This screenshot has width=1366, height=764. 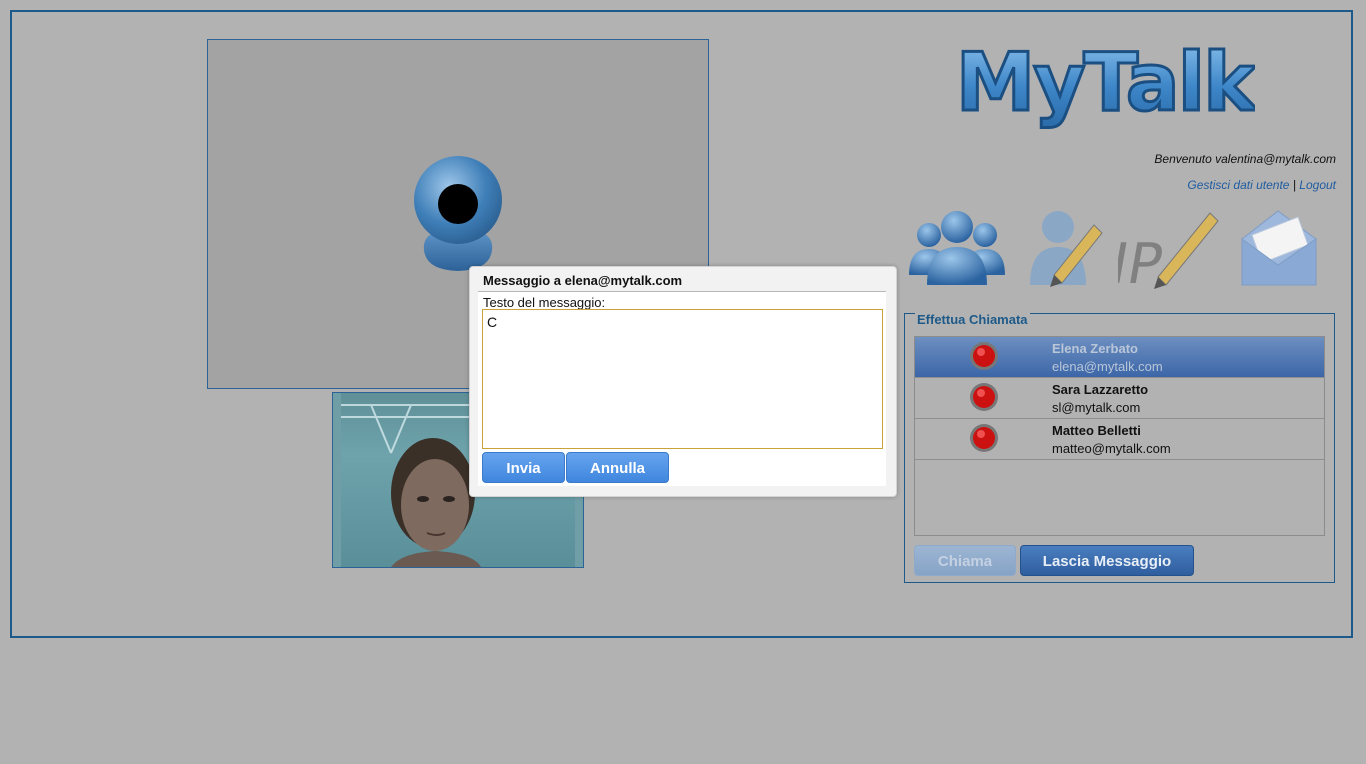 I want to click on message-icon, so click(x=1279, y=247).